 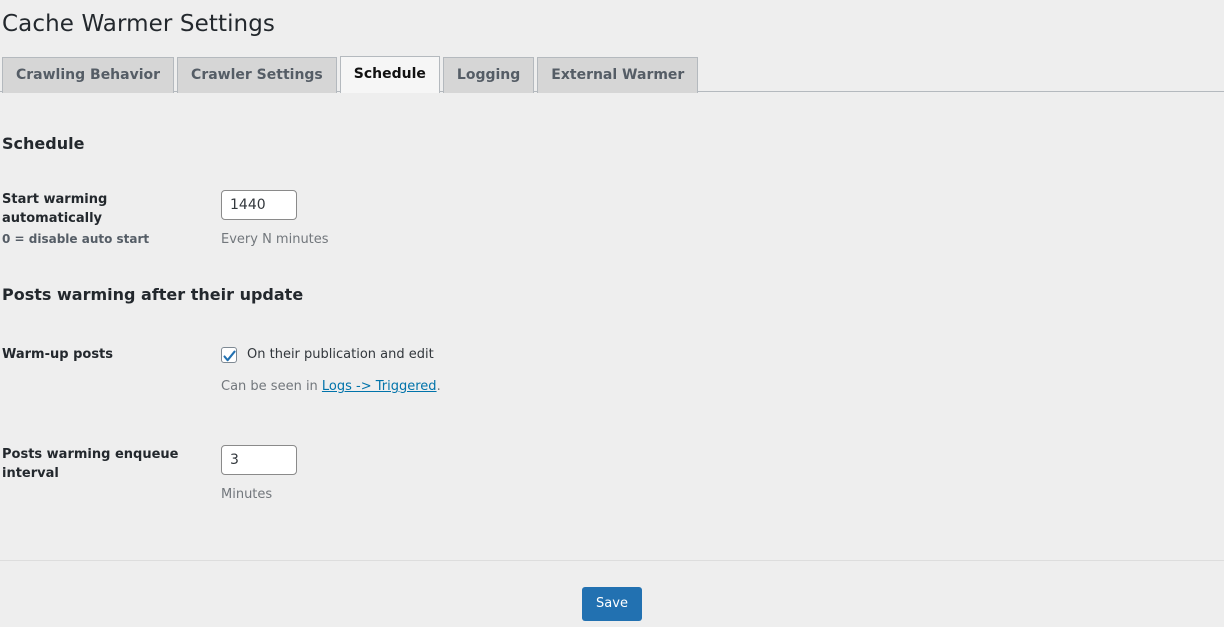 What do you see at coordinates (76, 239) in the screenshot?
I see `label-sub-text: 0 = disable auto start` at bounding box center [76, 239].